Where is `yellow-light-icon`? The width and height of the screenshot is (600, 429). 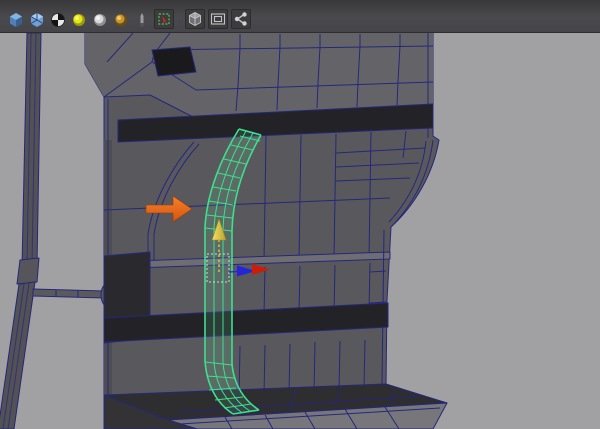
yellow-light-icon is located at coordinates (79, 20).